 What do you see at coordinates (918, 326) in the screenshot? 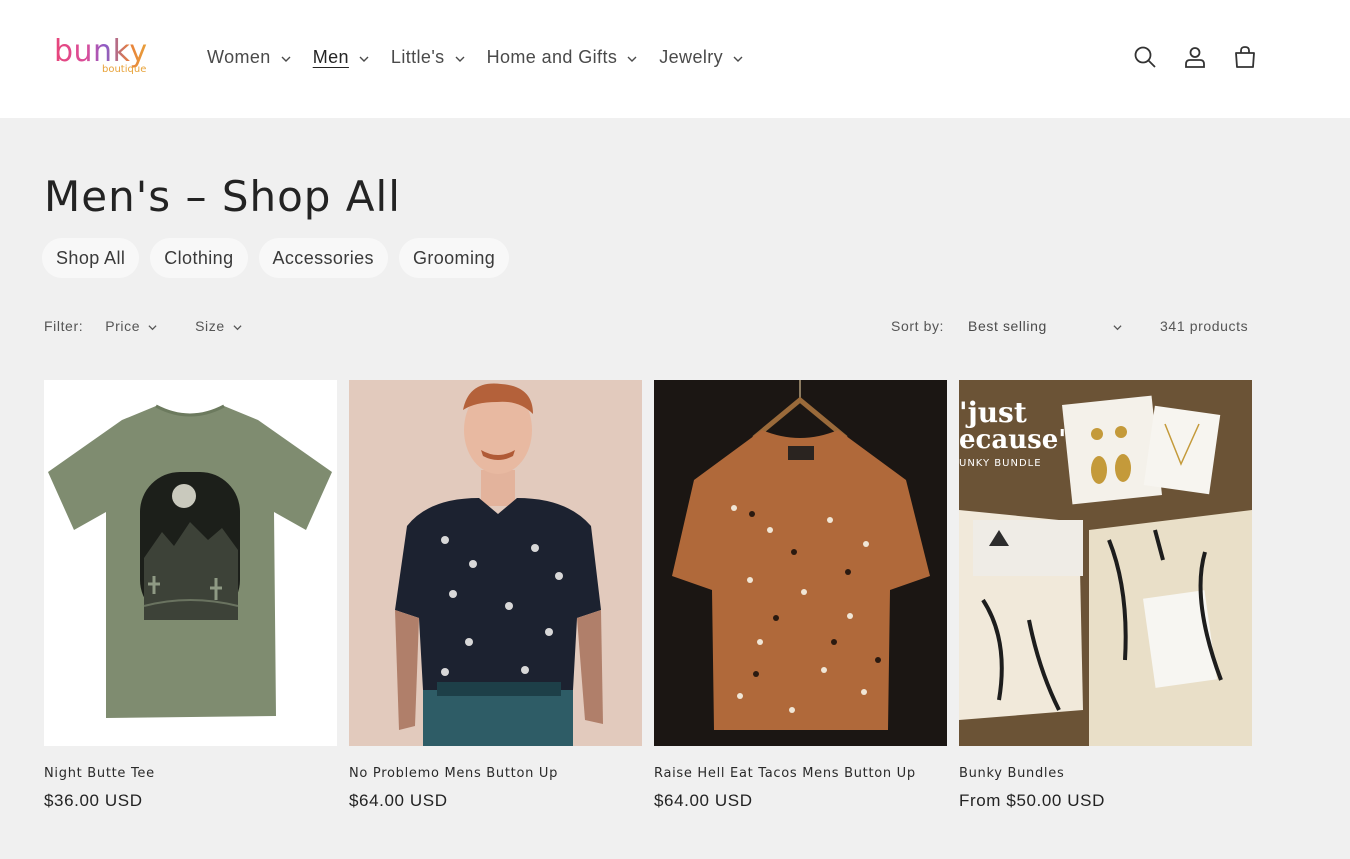
I see `sort-label: Sort by:` at bounding box center [918, 326].